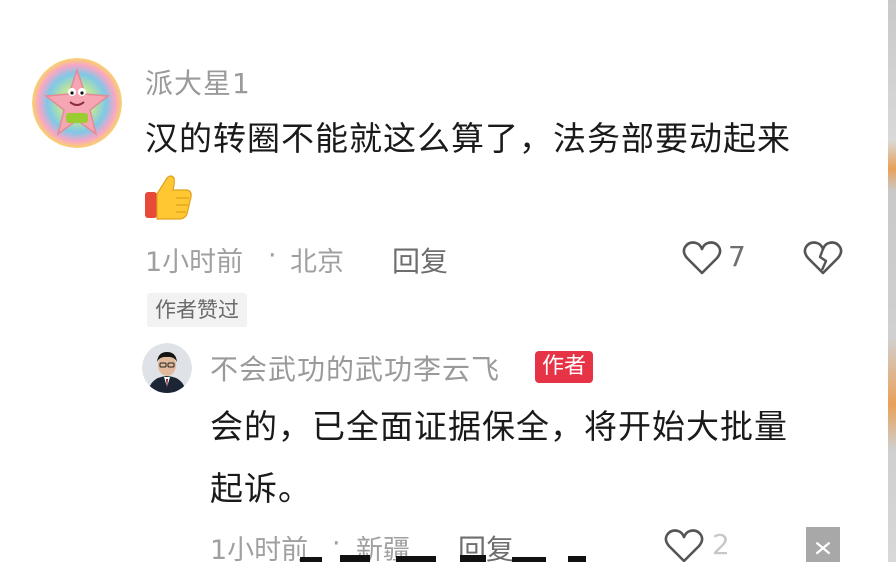 Image resolution: width=896 pixels, height=562 pixels. What do you see at coordinates (259, 548) in the screenshot?
I see `reply-time: 1小时前` at bounding box center [259, 548].